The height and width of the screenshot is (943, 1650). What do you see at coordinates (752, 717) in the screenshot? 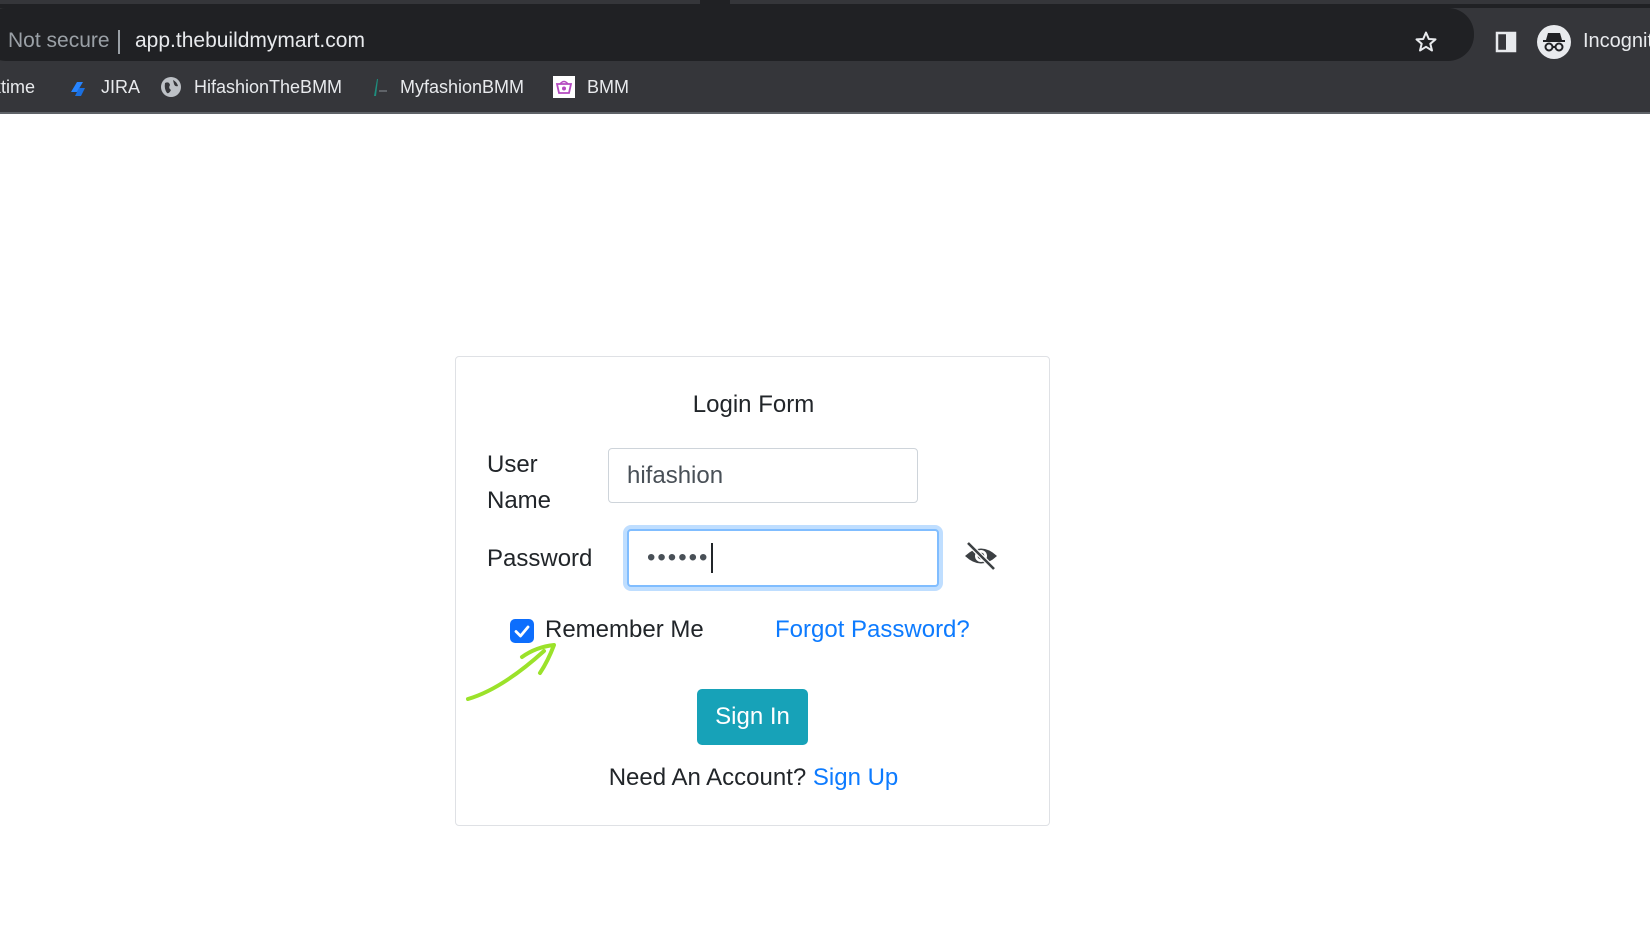
I see `sign-in-button: Sign In` at bounding box center [752, 717].